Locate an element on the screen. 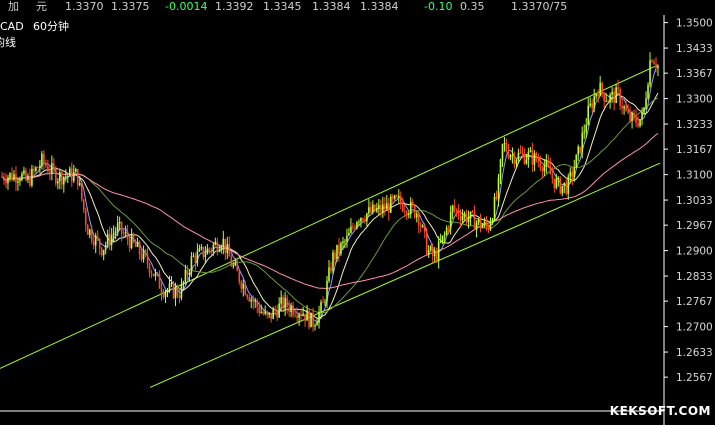  y-tick-label: 1.3300 is located at coordinates (694, 100).